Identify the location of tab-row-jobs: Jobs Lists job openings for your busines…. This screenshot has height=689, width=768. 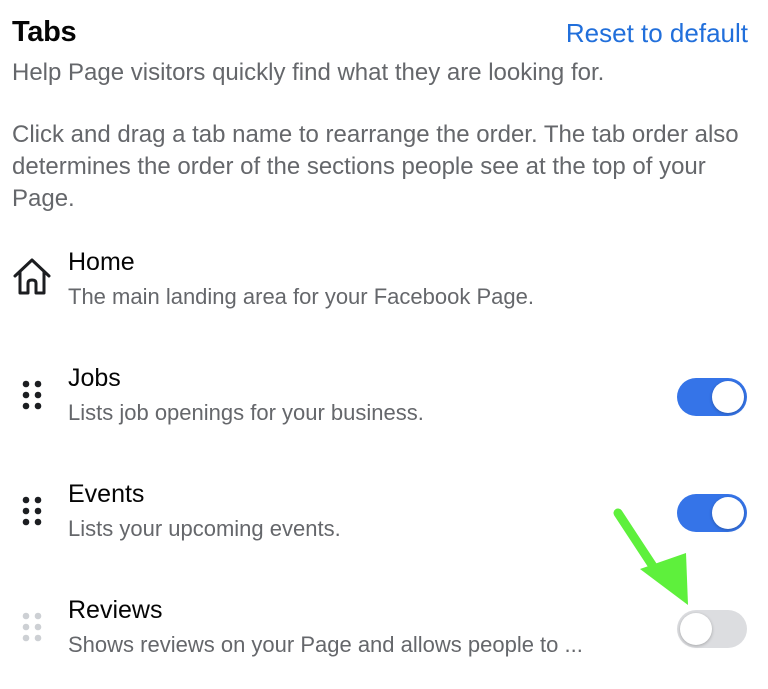
(384, 404).